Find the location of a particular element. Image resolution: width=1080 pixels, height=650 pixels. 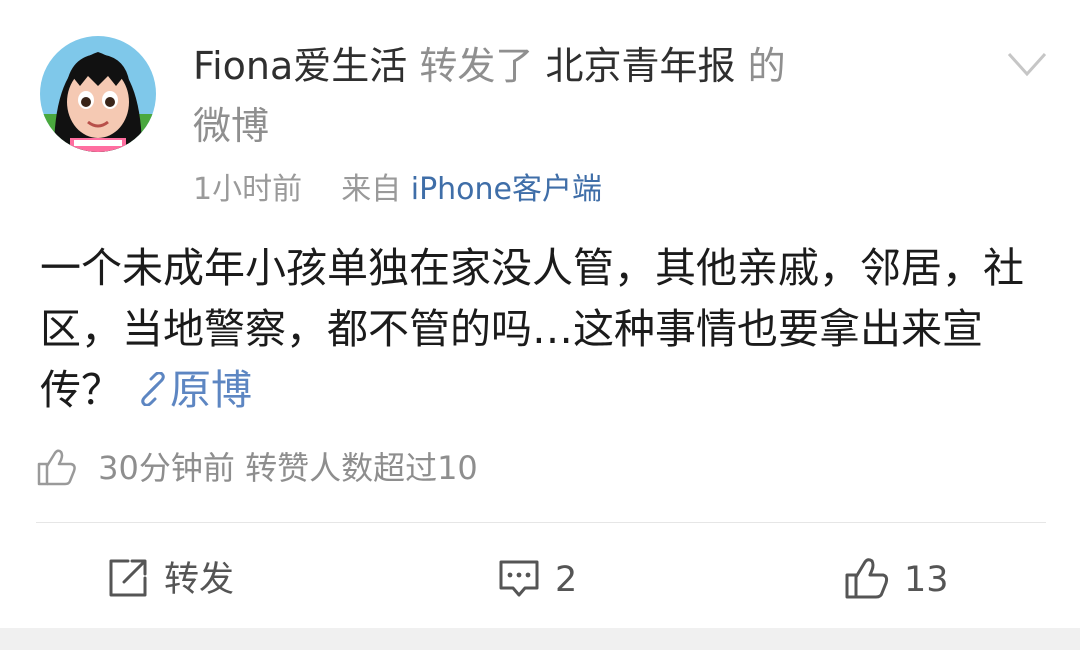

of-text: 的 is located at coordinates (766, 66).